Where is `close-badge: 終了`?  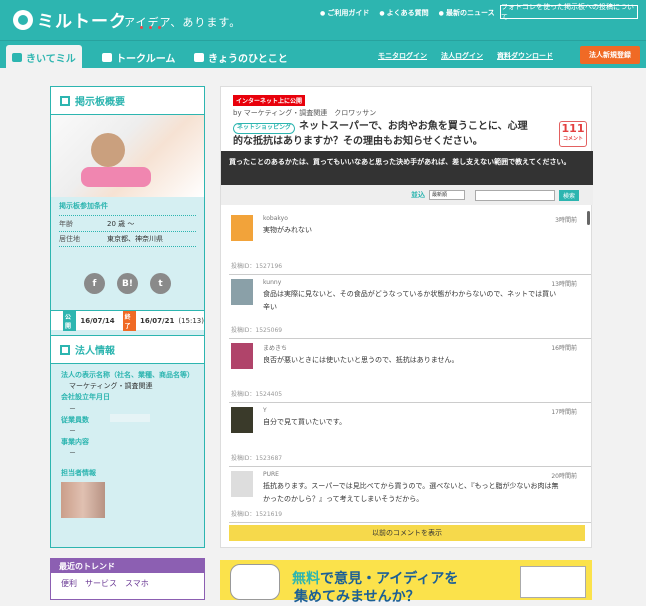
close-badge: 終了 is located at coordinates (129, 320).